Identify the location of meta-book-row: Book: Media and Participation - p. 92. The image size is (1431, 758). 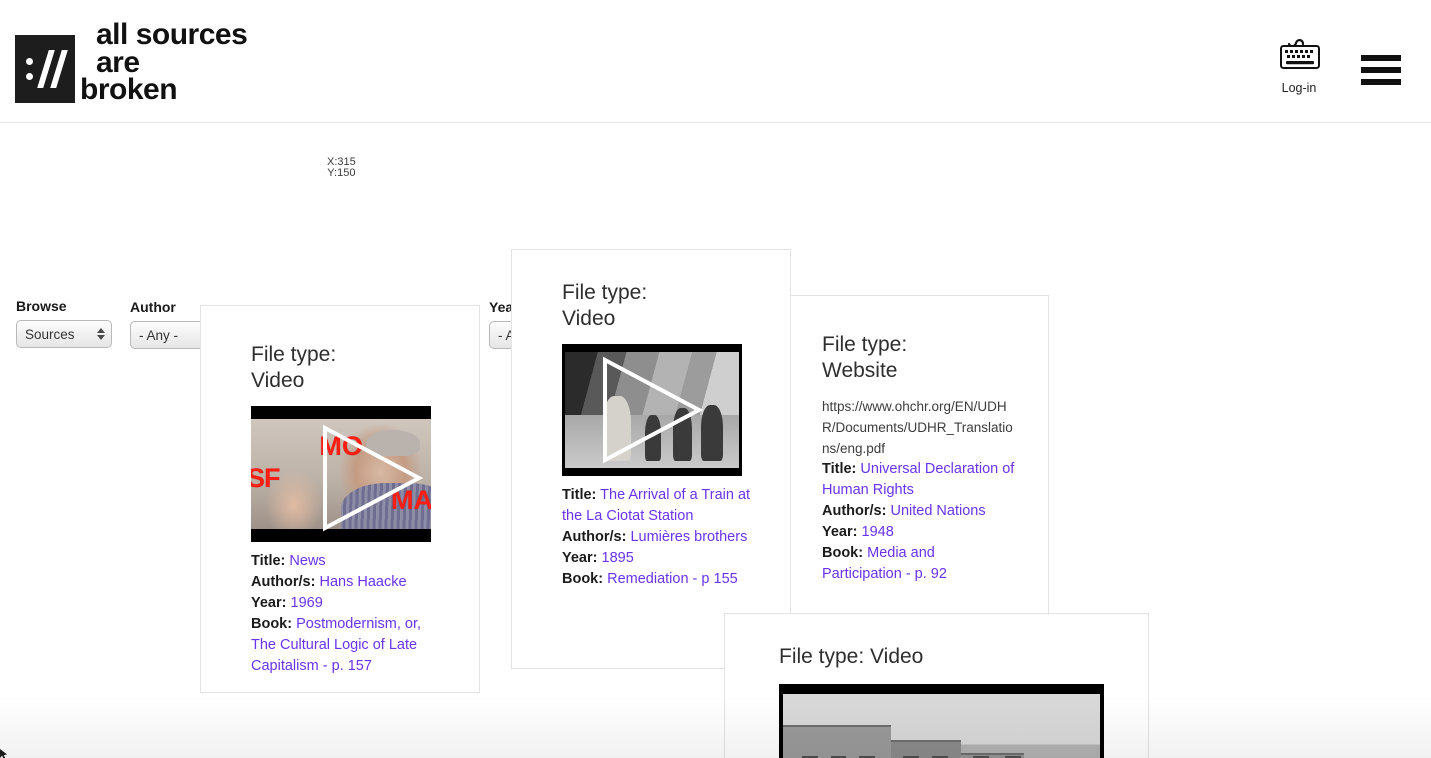
(920, 564).